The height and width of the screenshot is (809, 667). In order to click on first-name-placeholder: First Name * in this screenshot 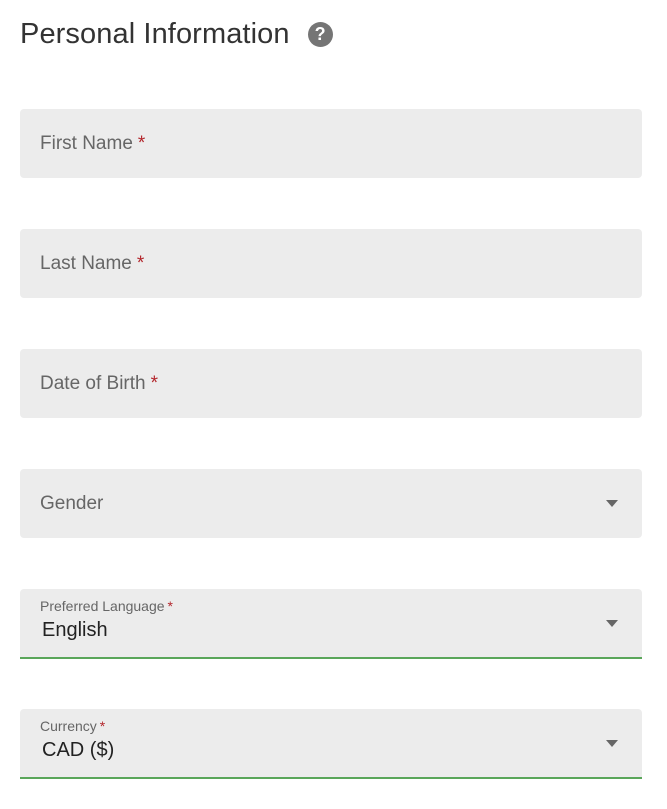, I will do `click(92, 144)`.